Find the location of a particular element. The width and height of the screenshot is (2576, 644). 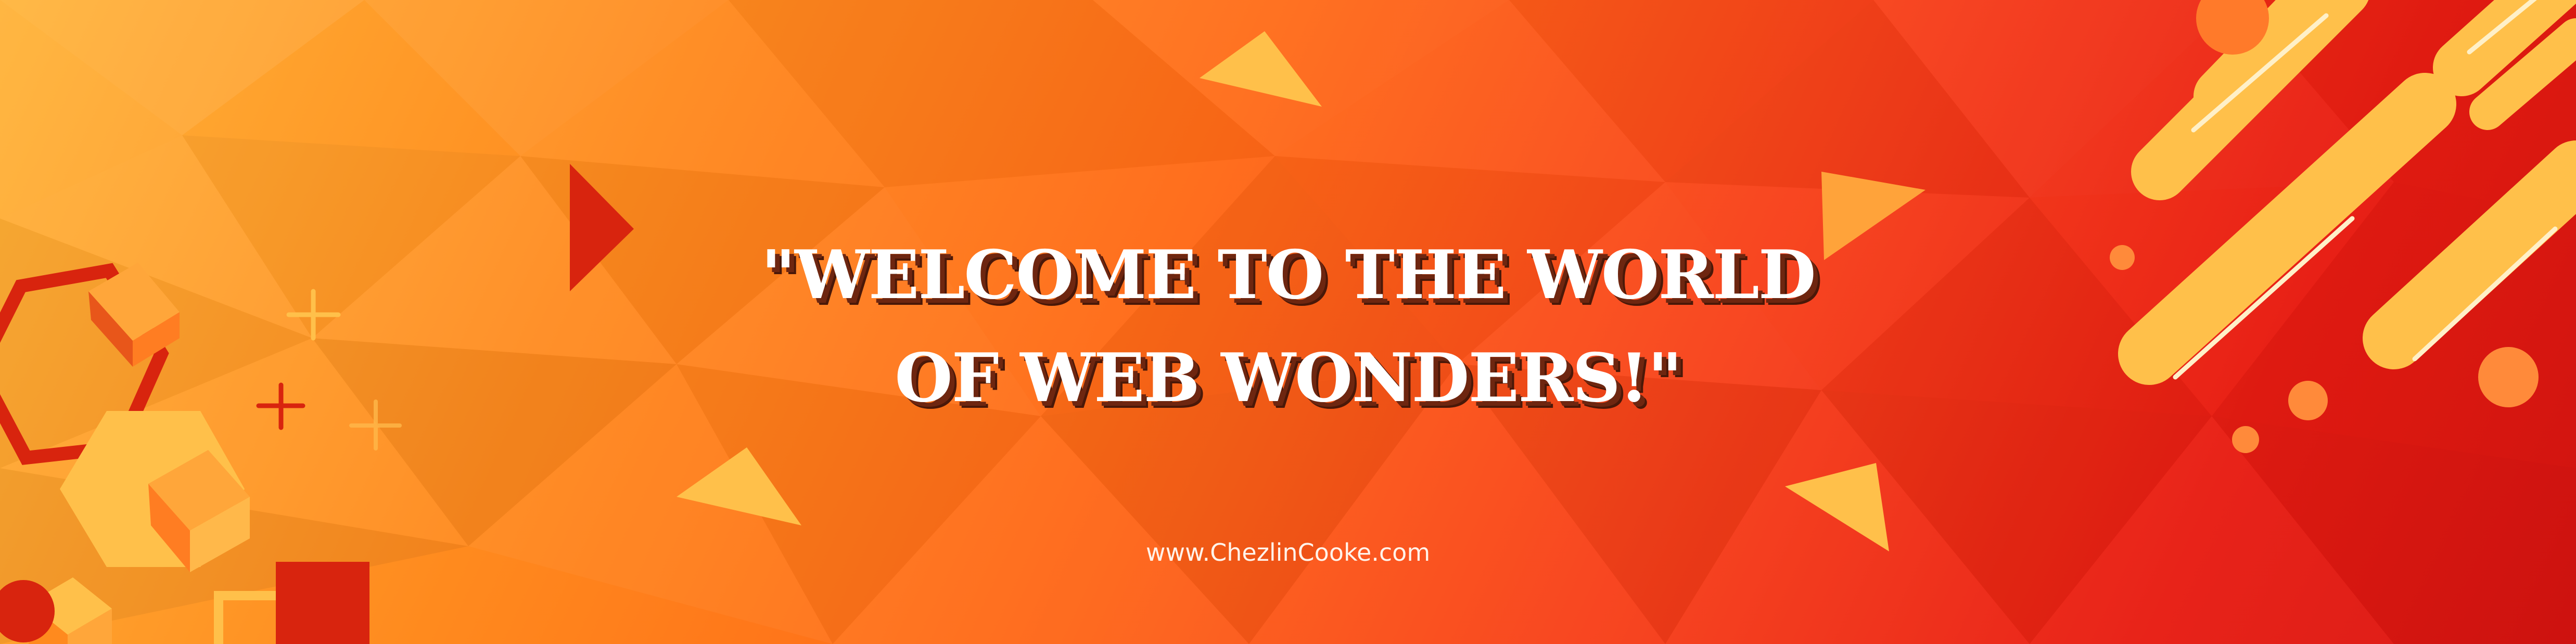

triangle-shape-left-bottom is located at coordinates (739, 486).